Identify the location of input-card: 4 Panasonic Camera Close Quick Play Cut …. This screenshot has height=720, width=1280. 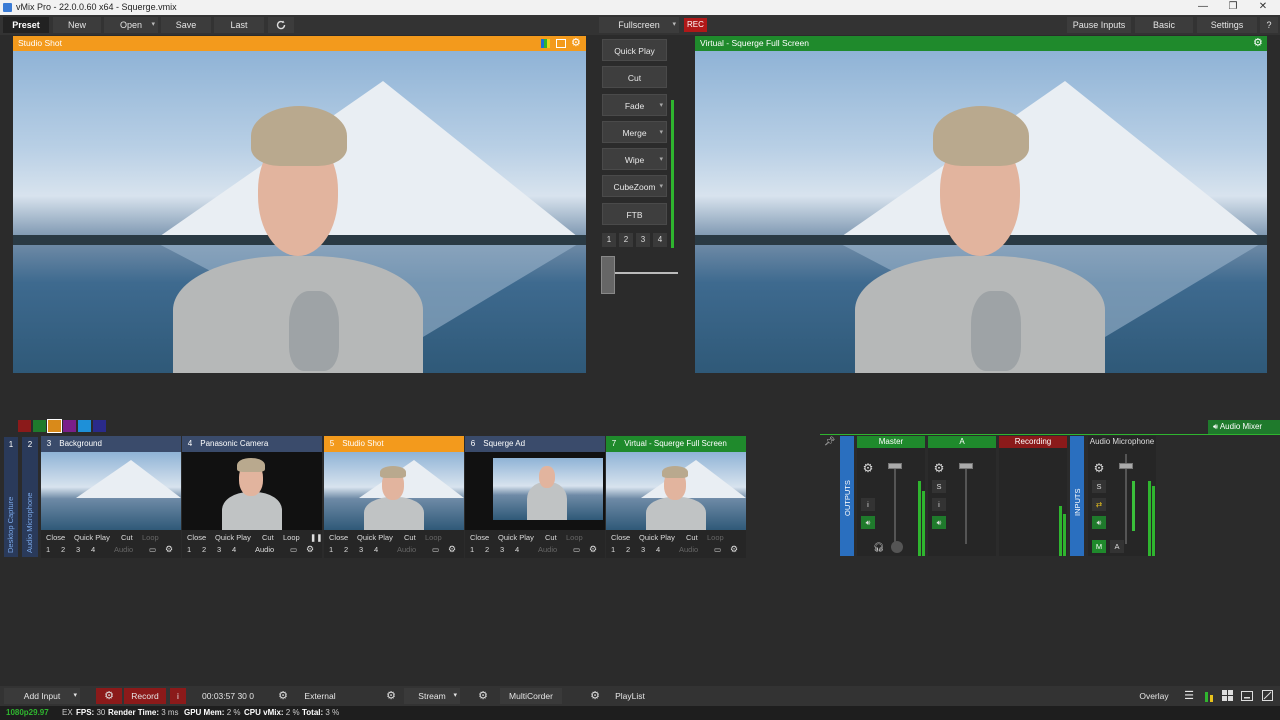
(252, 497).